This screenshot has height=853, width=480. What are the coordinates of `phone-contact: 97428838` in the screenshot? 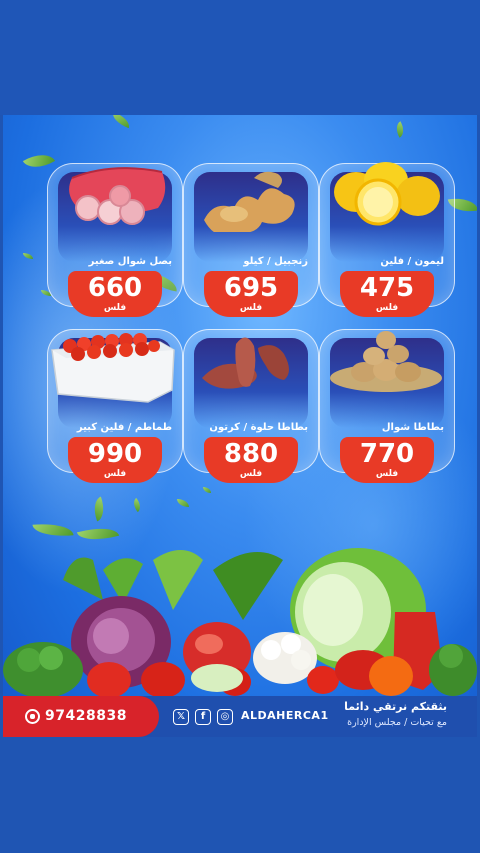 It's located at (81, 716).